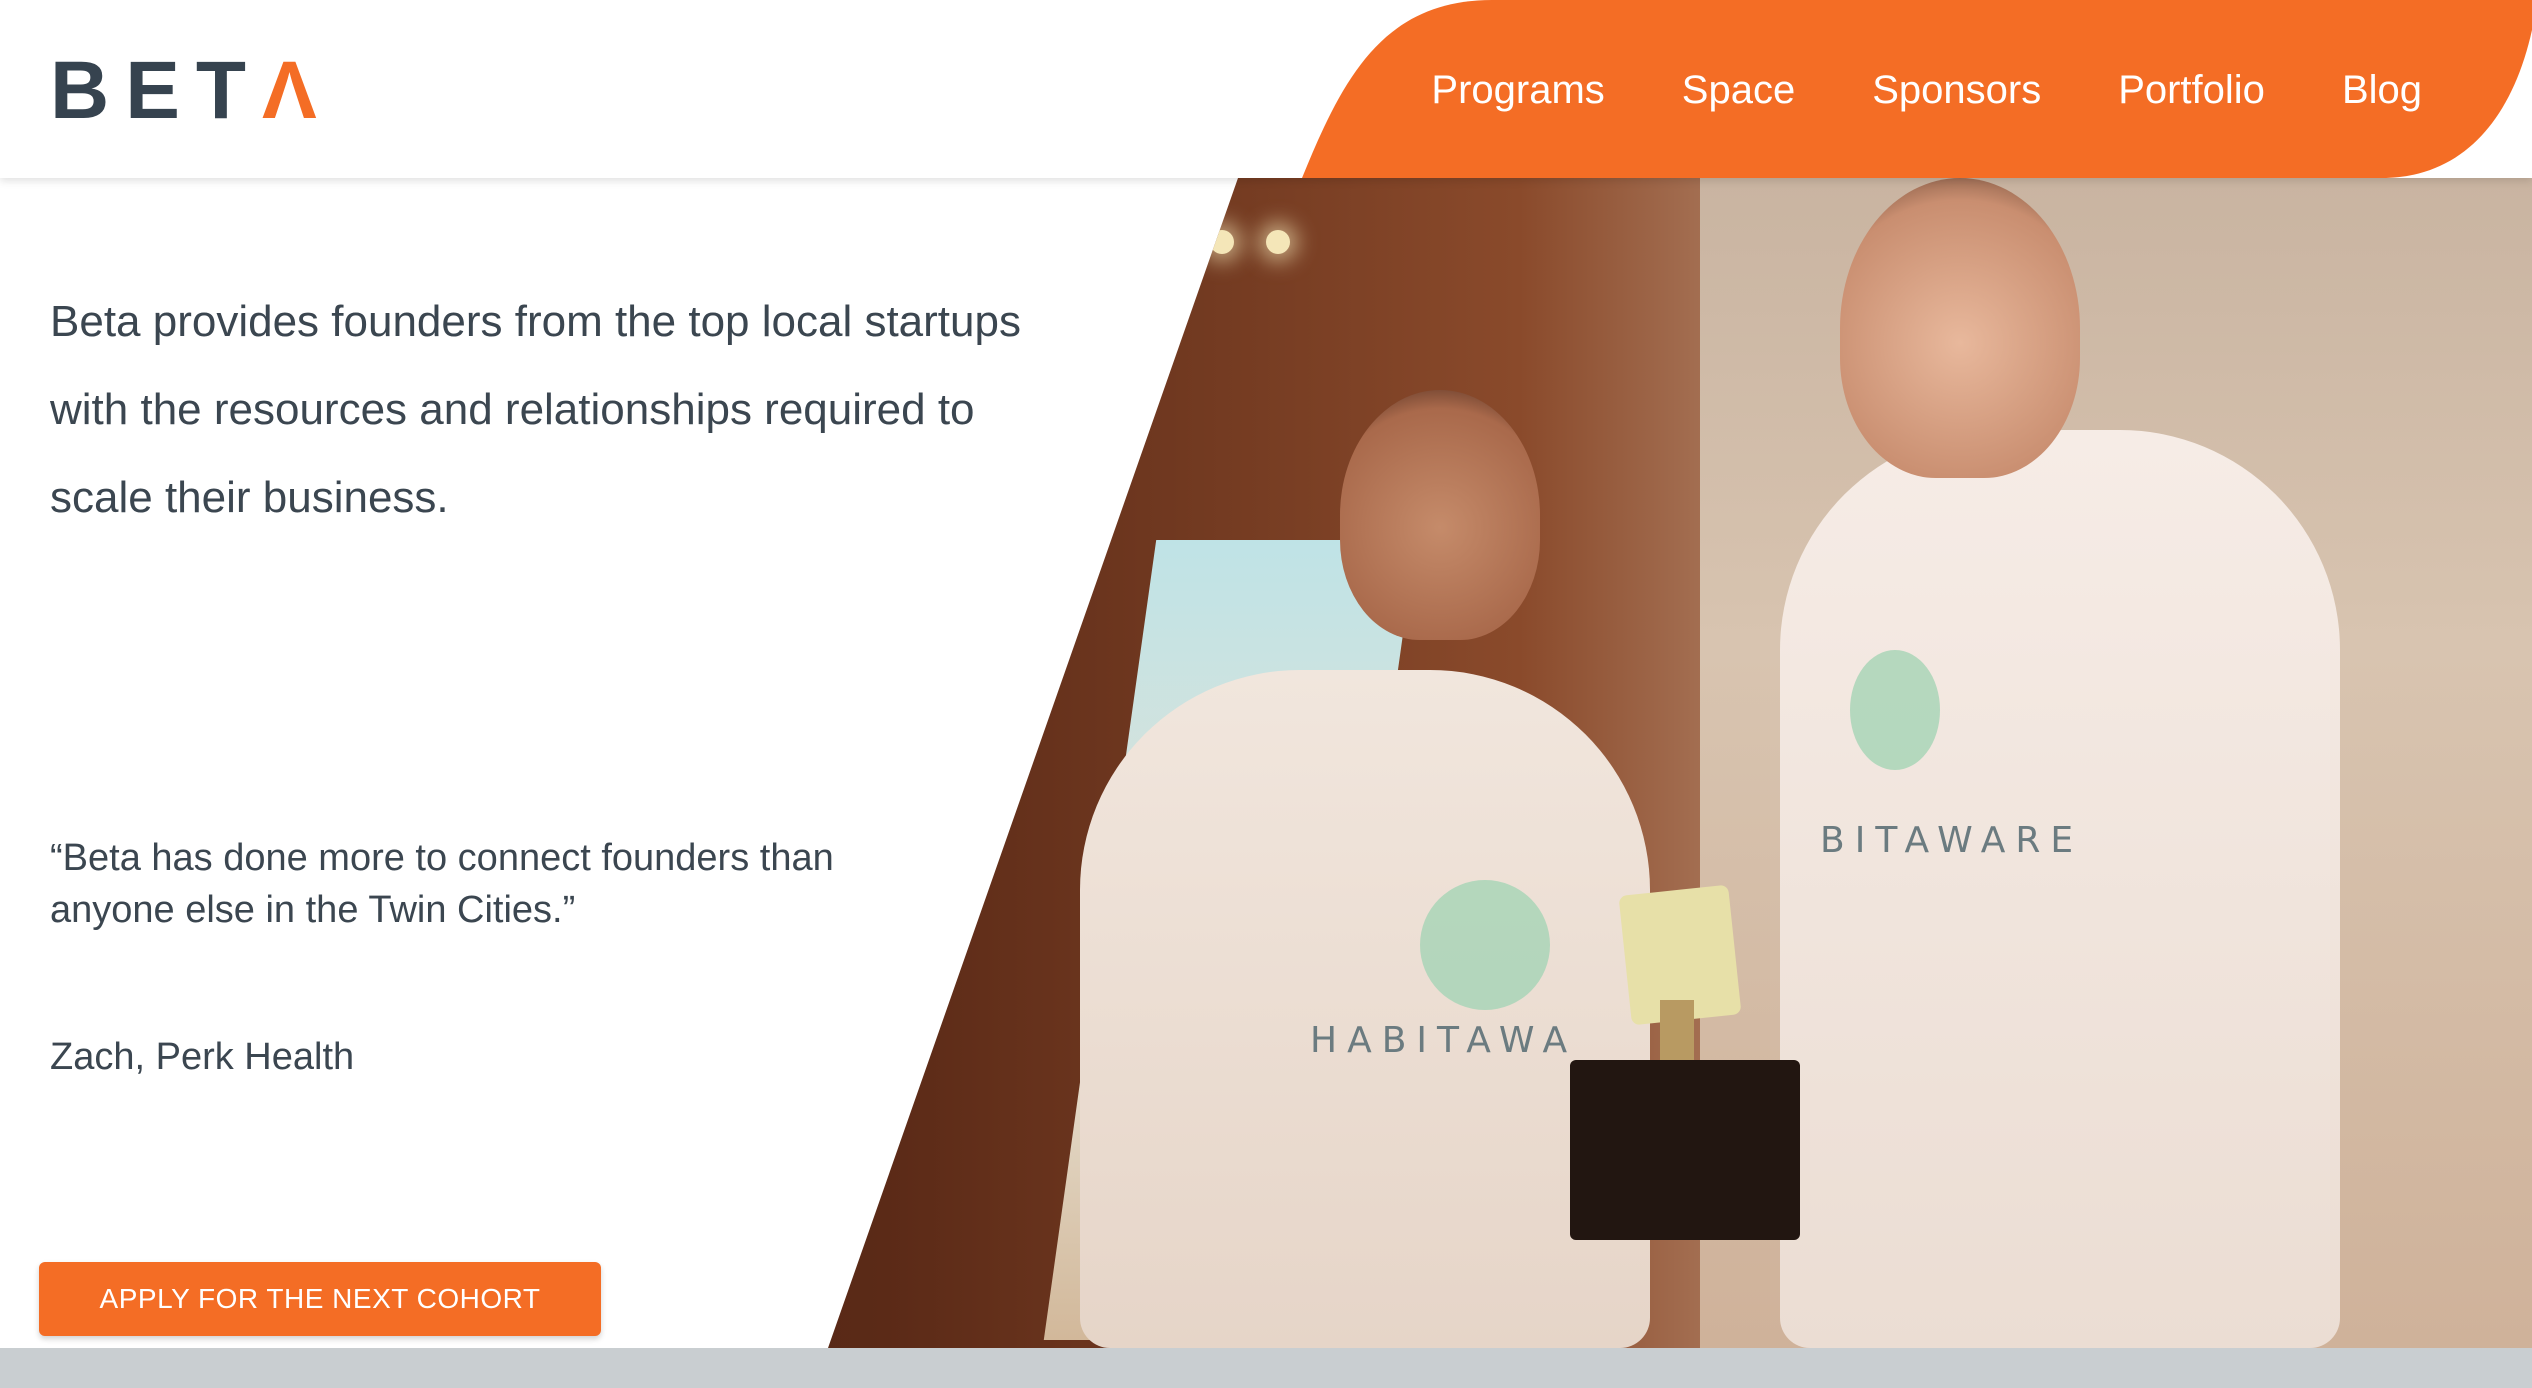 This screenshot has height=1388, width=2532. I want to click on woman-head, so click(1440, 515).